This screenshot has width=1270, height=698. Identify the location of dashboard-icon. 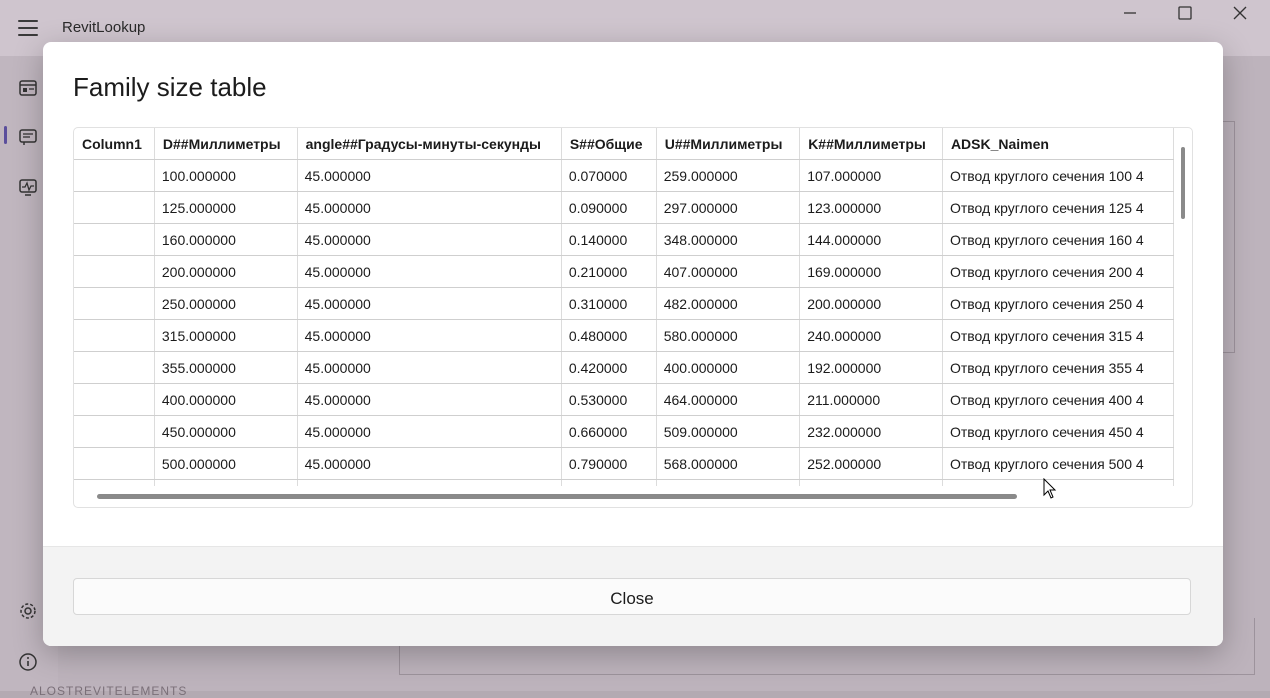
(28, 88).